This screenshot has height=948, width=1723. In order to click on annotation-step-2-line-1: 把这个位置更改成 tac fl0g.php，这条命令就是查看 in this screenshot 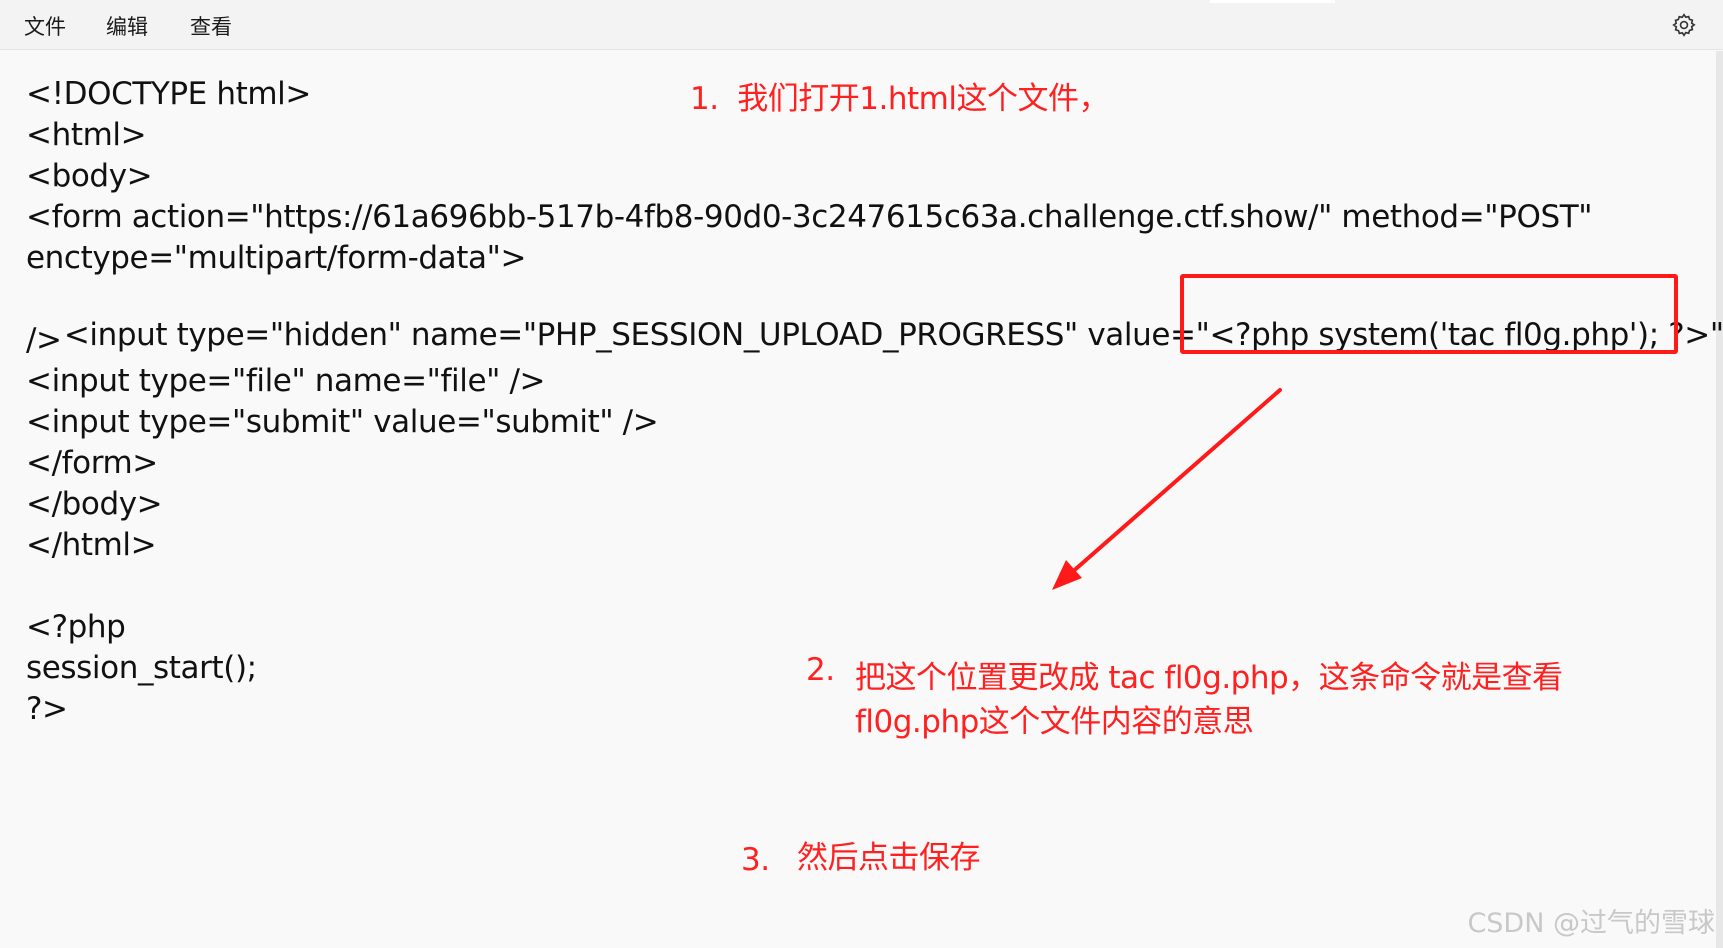, I will do `click(1209, 678)`.